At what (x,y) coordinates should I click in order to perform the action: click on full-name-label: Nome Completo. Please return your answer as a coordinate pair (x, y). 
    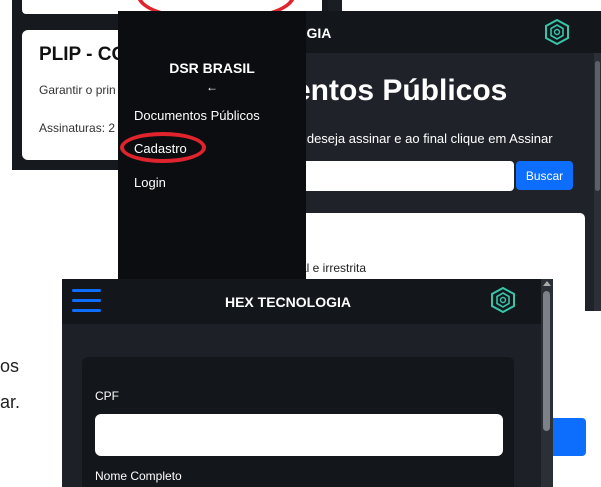
    Looking at the image, I should click on (138, 476).